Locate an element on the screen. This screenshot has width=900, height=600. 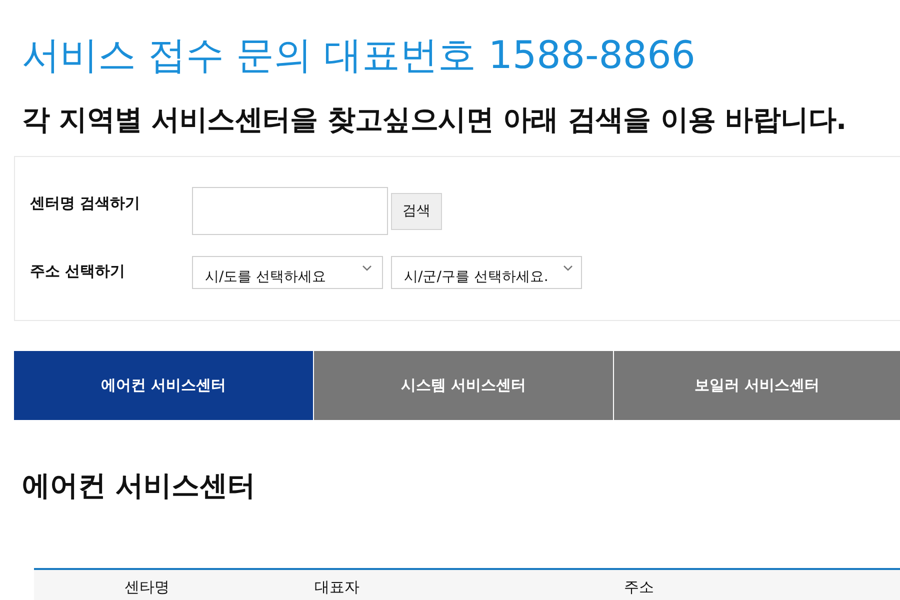
address-label: 주소 선택하기 is located at coordinates (78, 271).